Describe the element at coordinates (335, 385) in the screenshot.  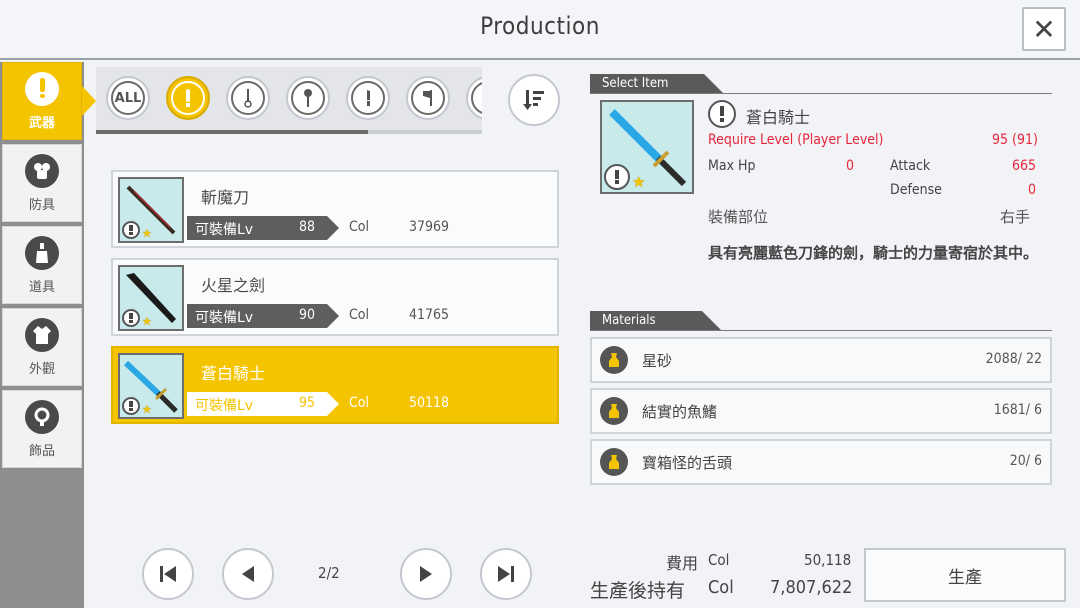
I see `recipe-list-item: ★ 蒼白騎士 可裝備Lv 95 Col 50118` at that location.